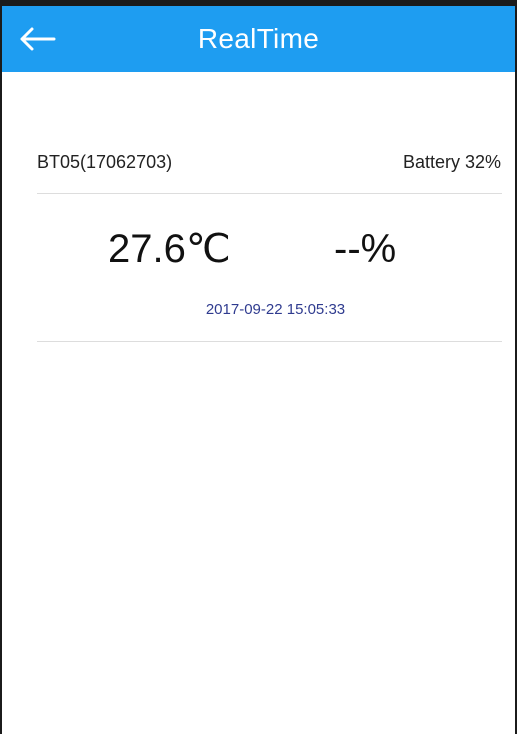 The image size is (517, 734). Describe the element at coordinates (105, 161) in the screenshot. I see `device-name: BT05(17062703)` at that location.